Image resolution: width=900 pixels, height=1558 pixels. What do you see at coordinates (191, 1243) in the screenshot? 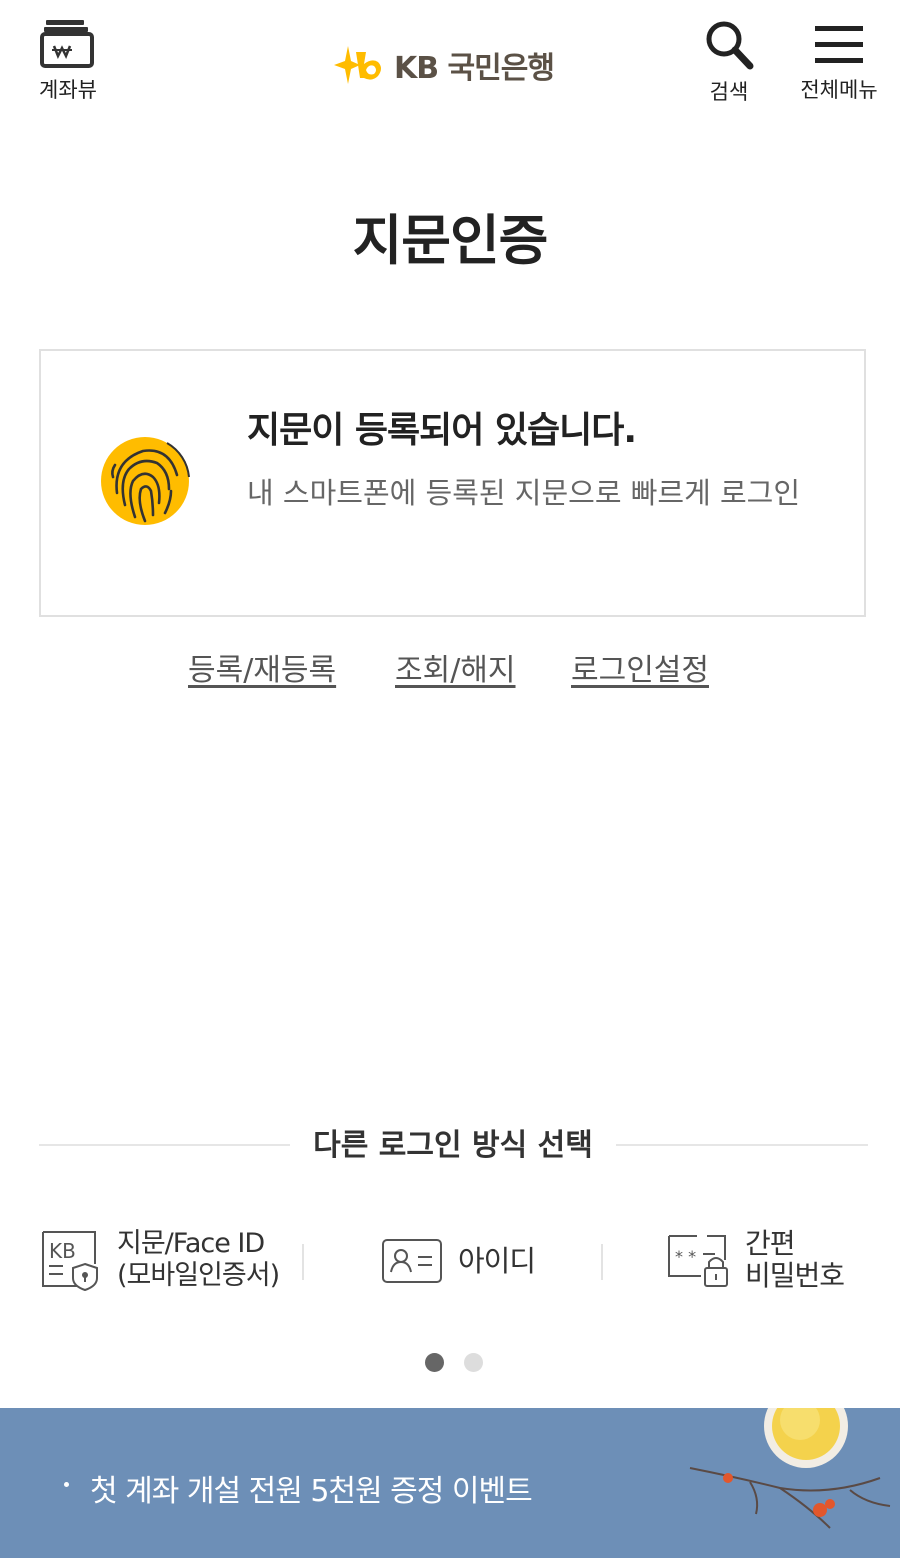
I see `method-1-line1: 지문/Face ID` at bounding box center [191, 1243].